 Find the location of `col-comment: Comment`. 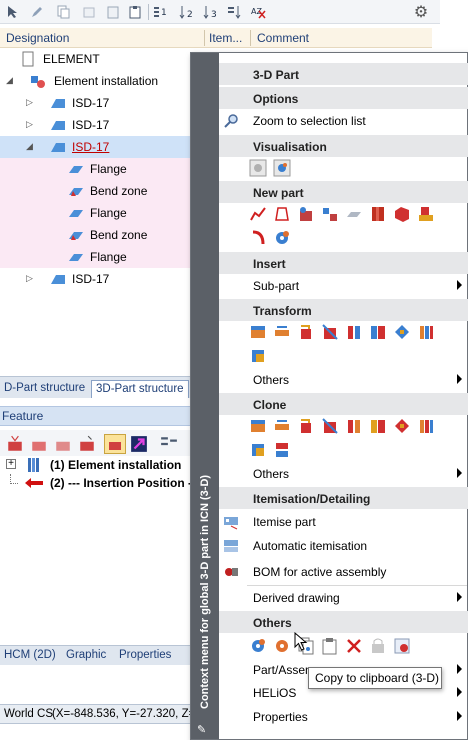

col-comment: Comment is located at coordinates (283, 38).